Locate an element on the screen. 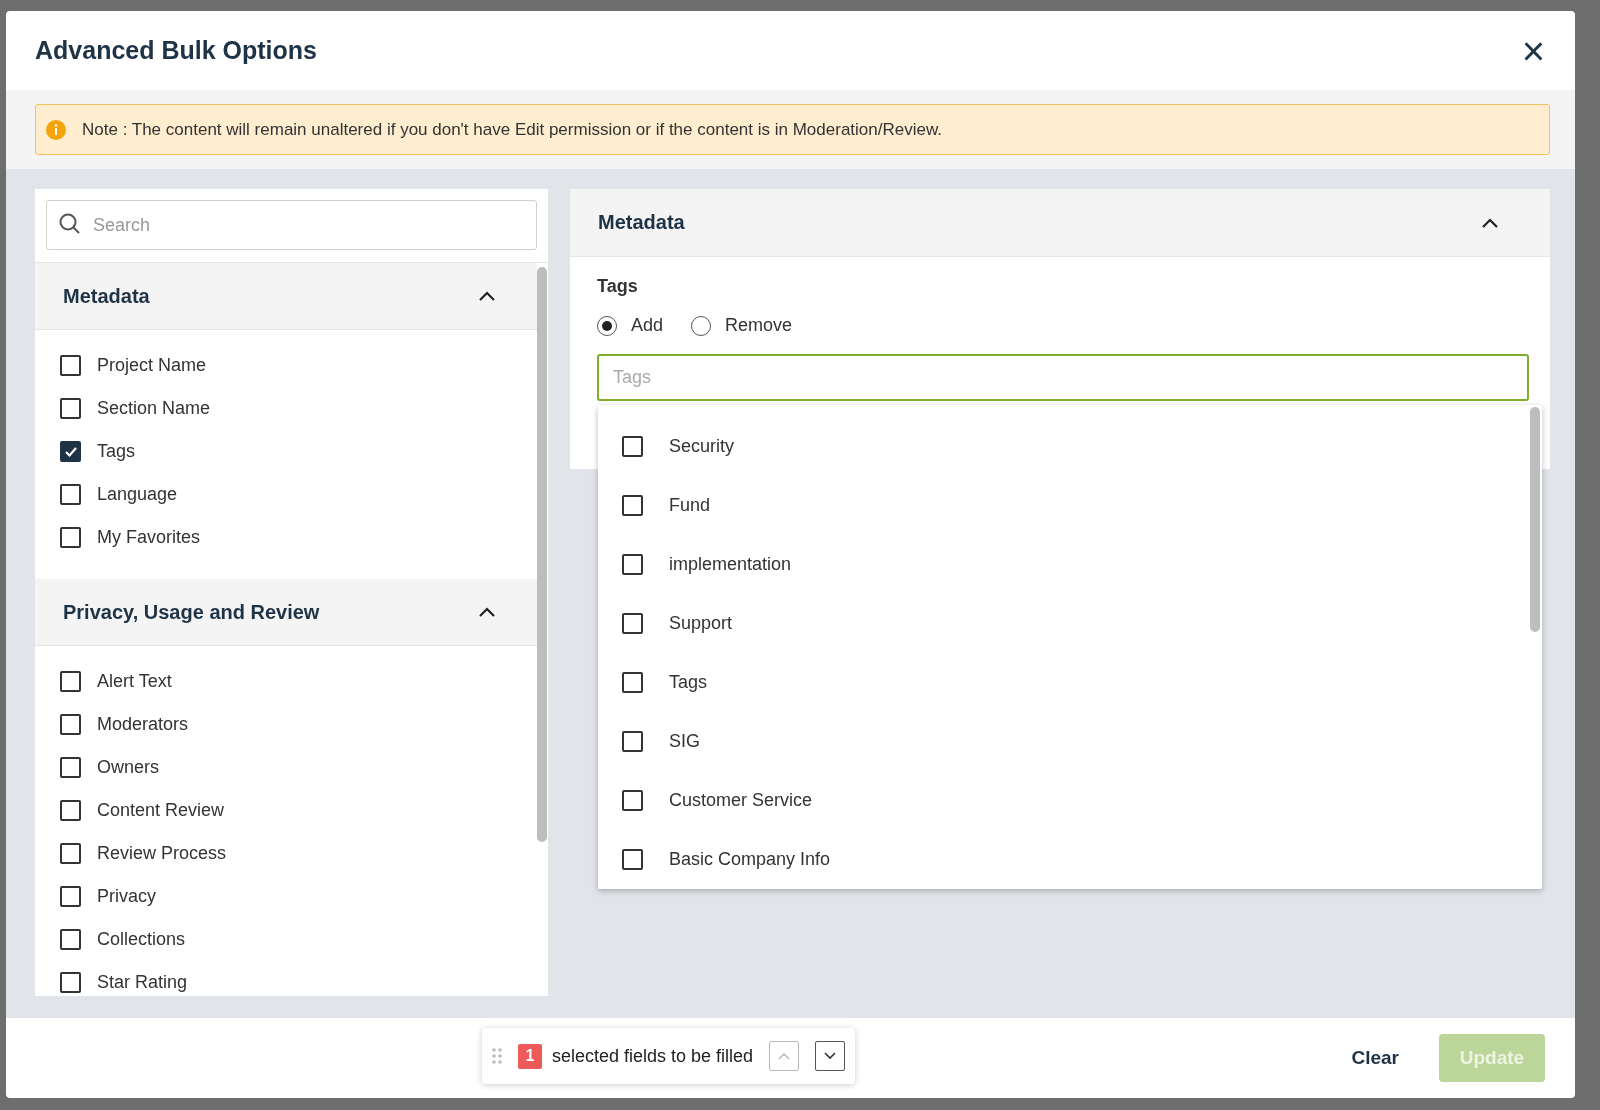  caret-down-icon is located at coordinates (830, 1056).